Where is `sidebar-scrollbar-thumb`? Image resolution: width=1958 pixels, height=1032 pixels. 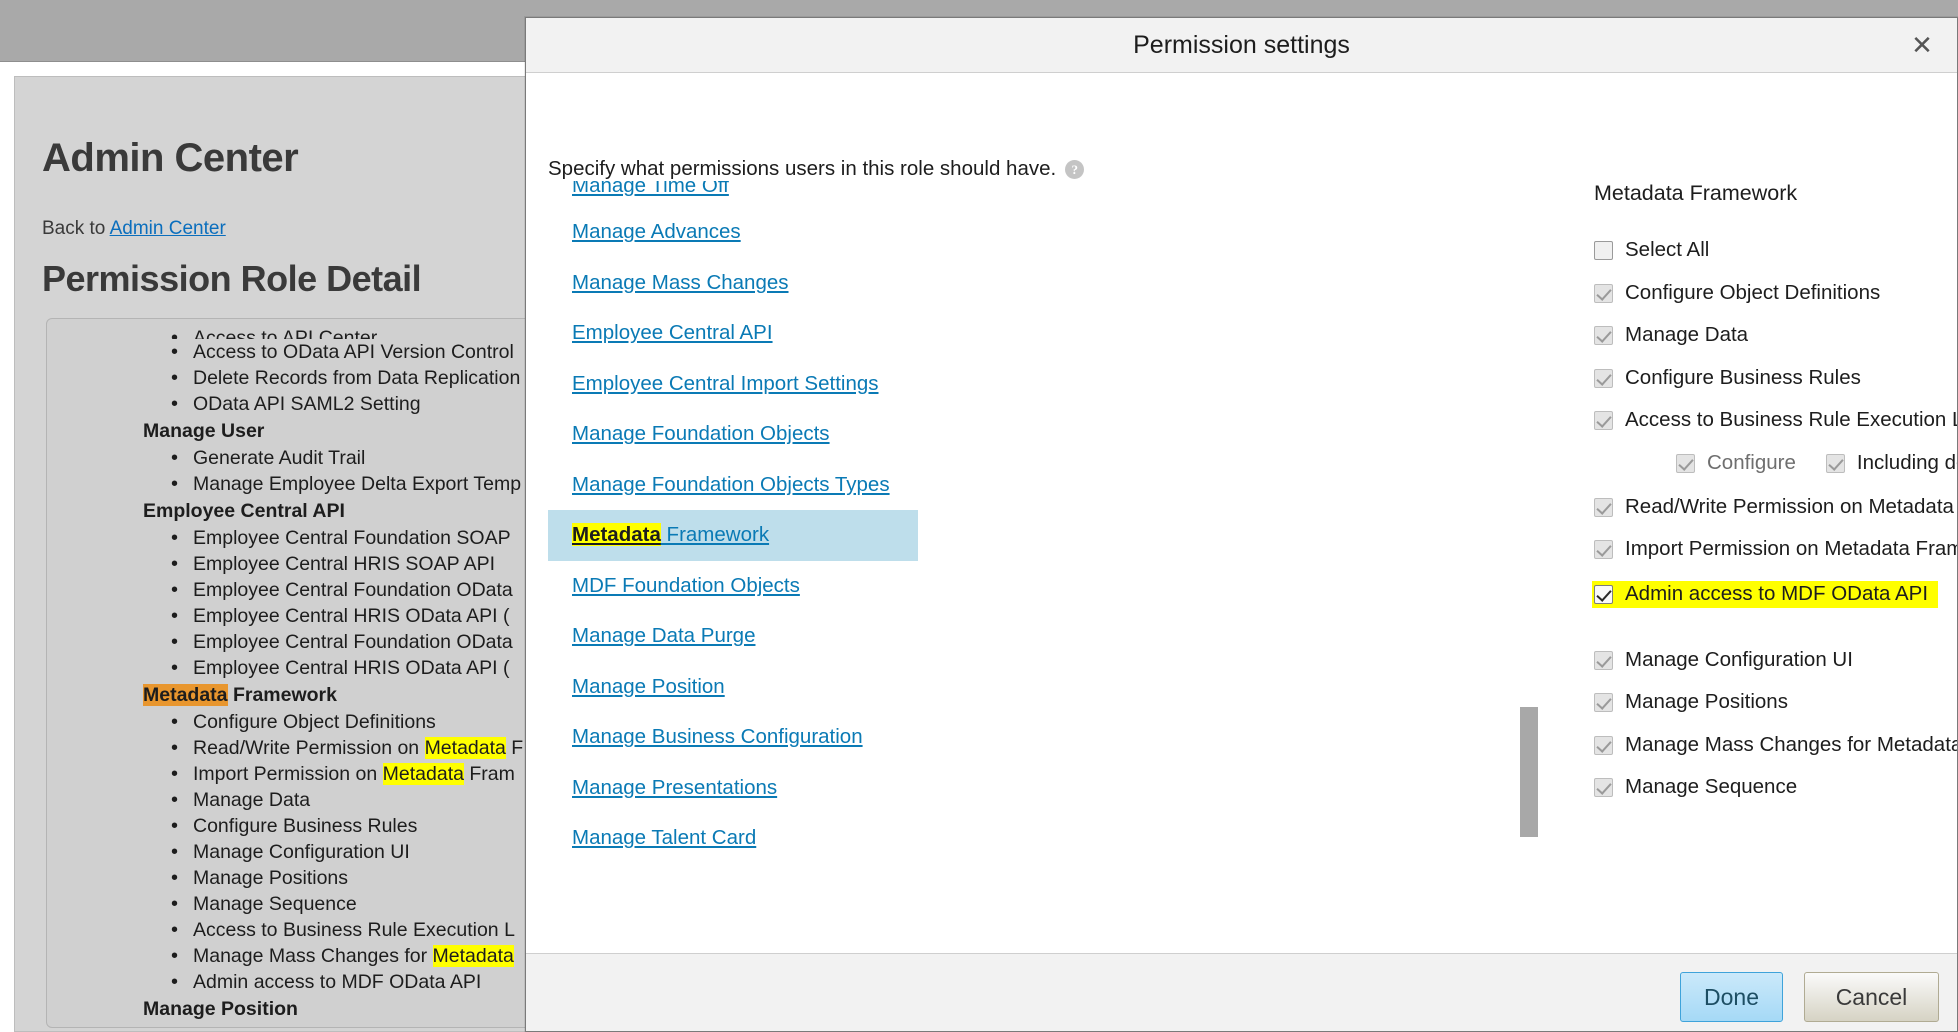
sidebar-scrollbar-thumb is located at coordinates (1529, 772).